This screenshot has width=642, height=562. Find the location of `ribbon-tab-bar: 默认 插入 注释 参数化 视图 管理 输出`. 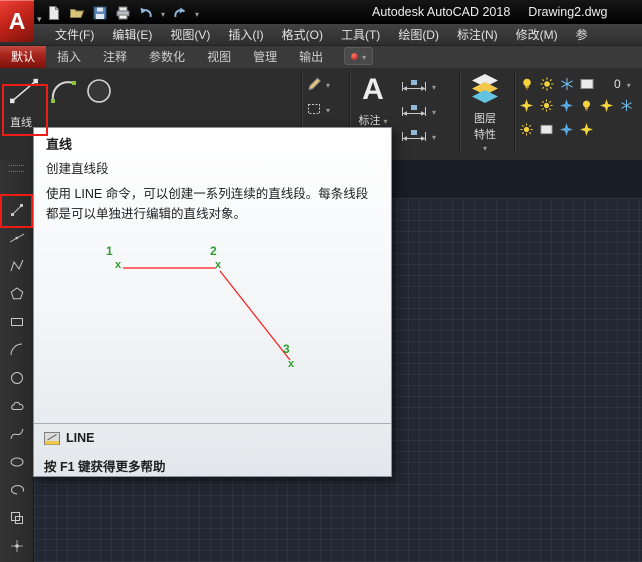

ribbon-tab-bar: 默认 插入 注释 参数化 视图 管理 输出 is located at coordinates (321, 57).